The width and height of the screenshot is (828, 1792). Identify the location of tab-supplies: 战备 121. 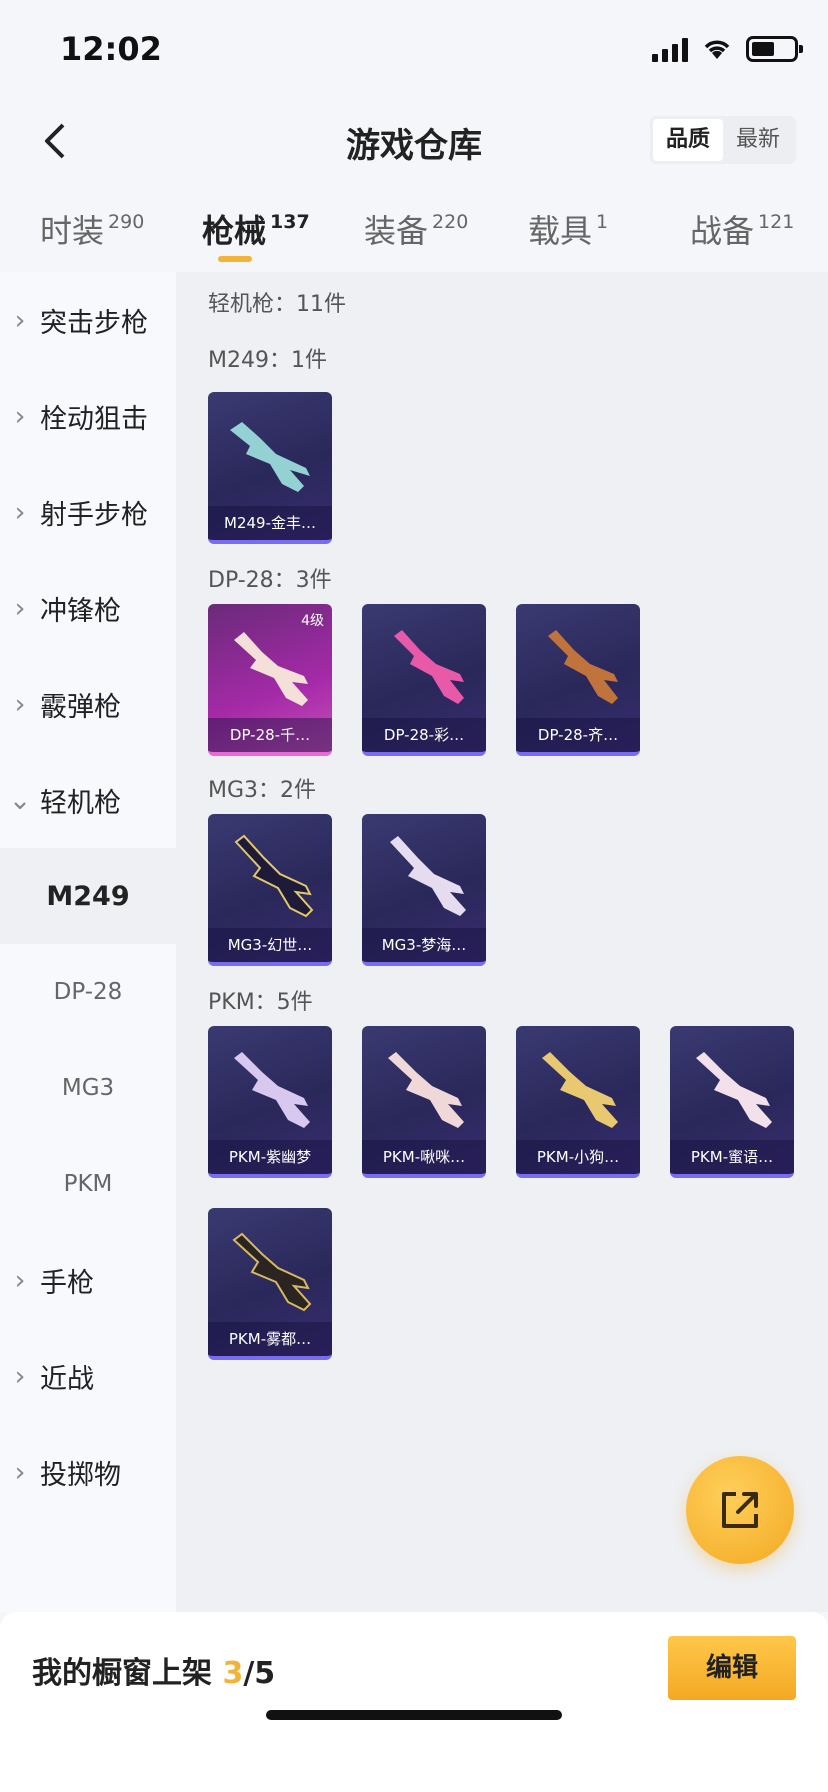
(742, 229).